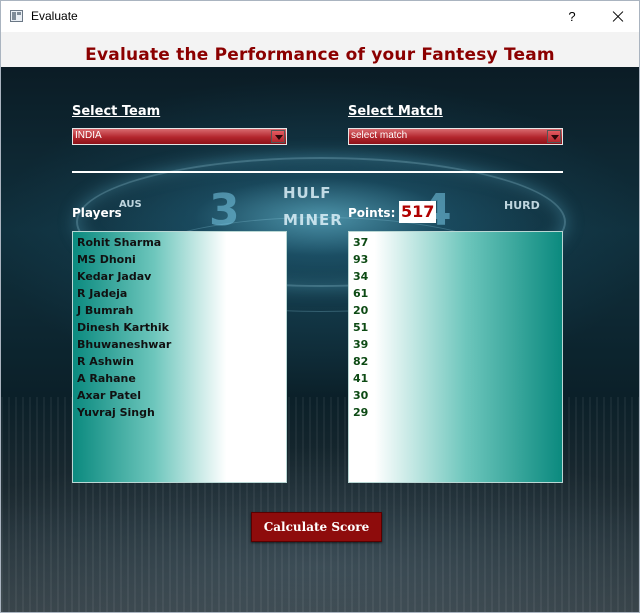 The height and width of the screenshot is (613, 640). Describe the element at coordinates (179, 361) in the screenshot. I see `list-item: R Ashwin` at that location.